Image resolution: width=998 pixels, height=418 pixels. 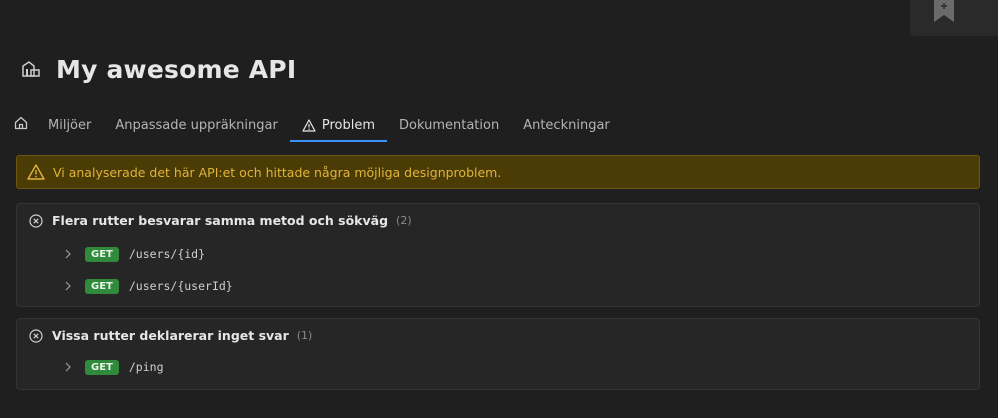 I want to click on tab-home, so click(x=24, y=125).